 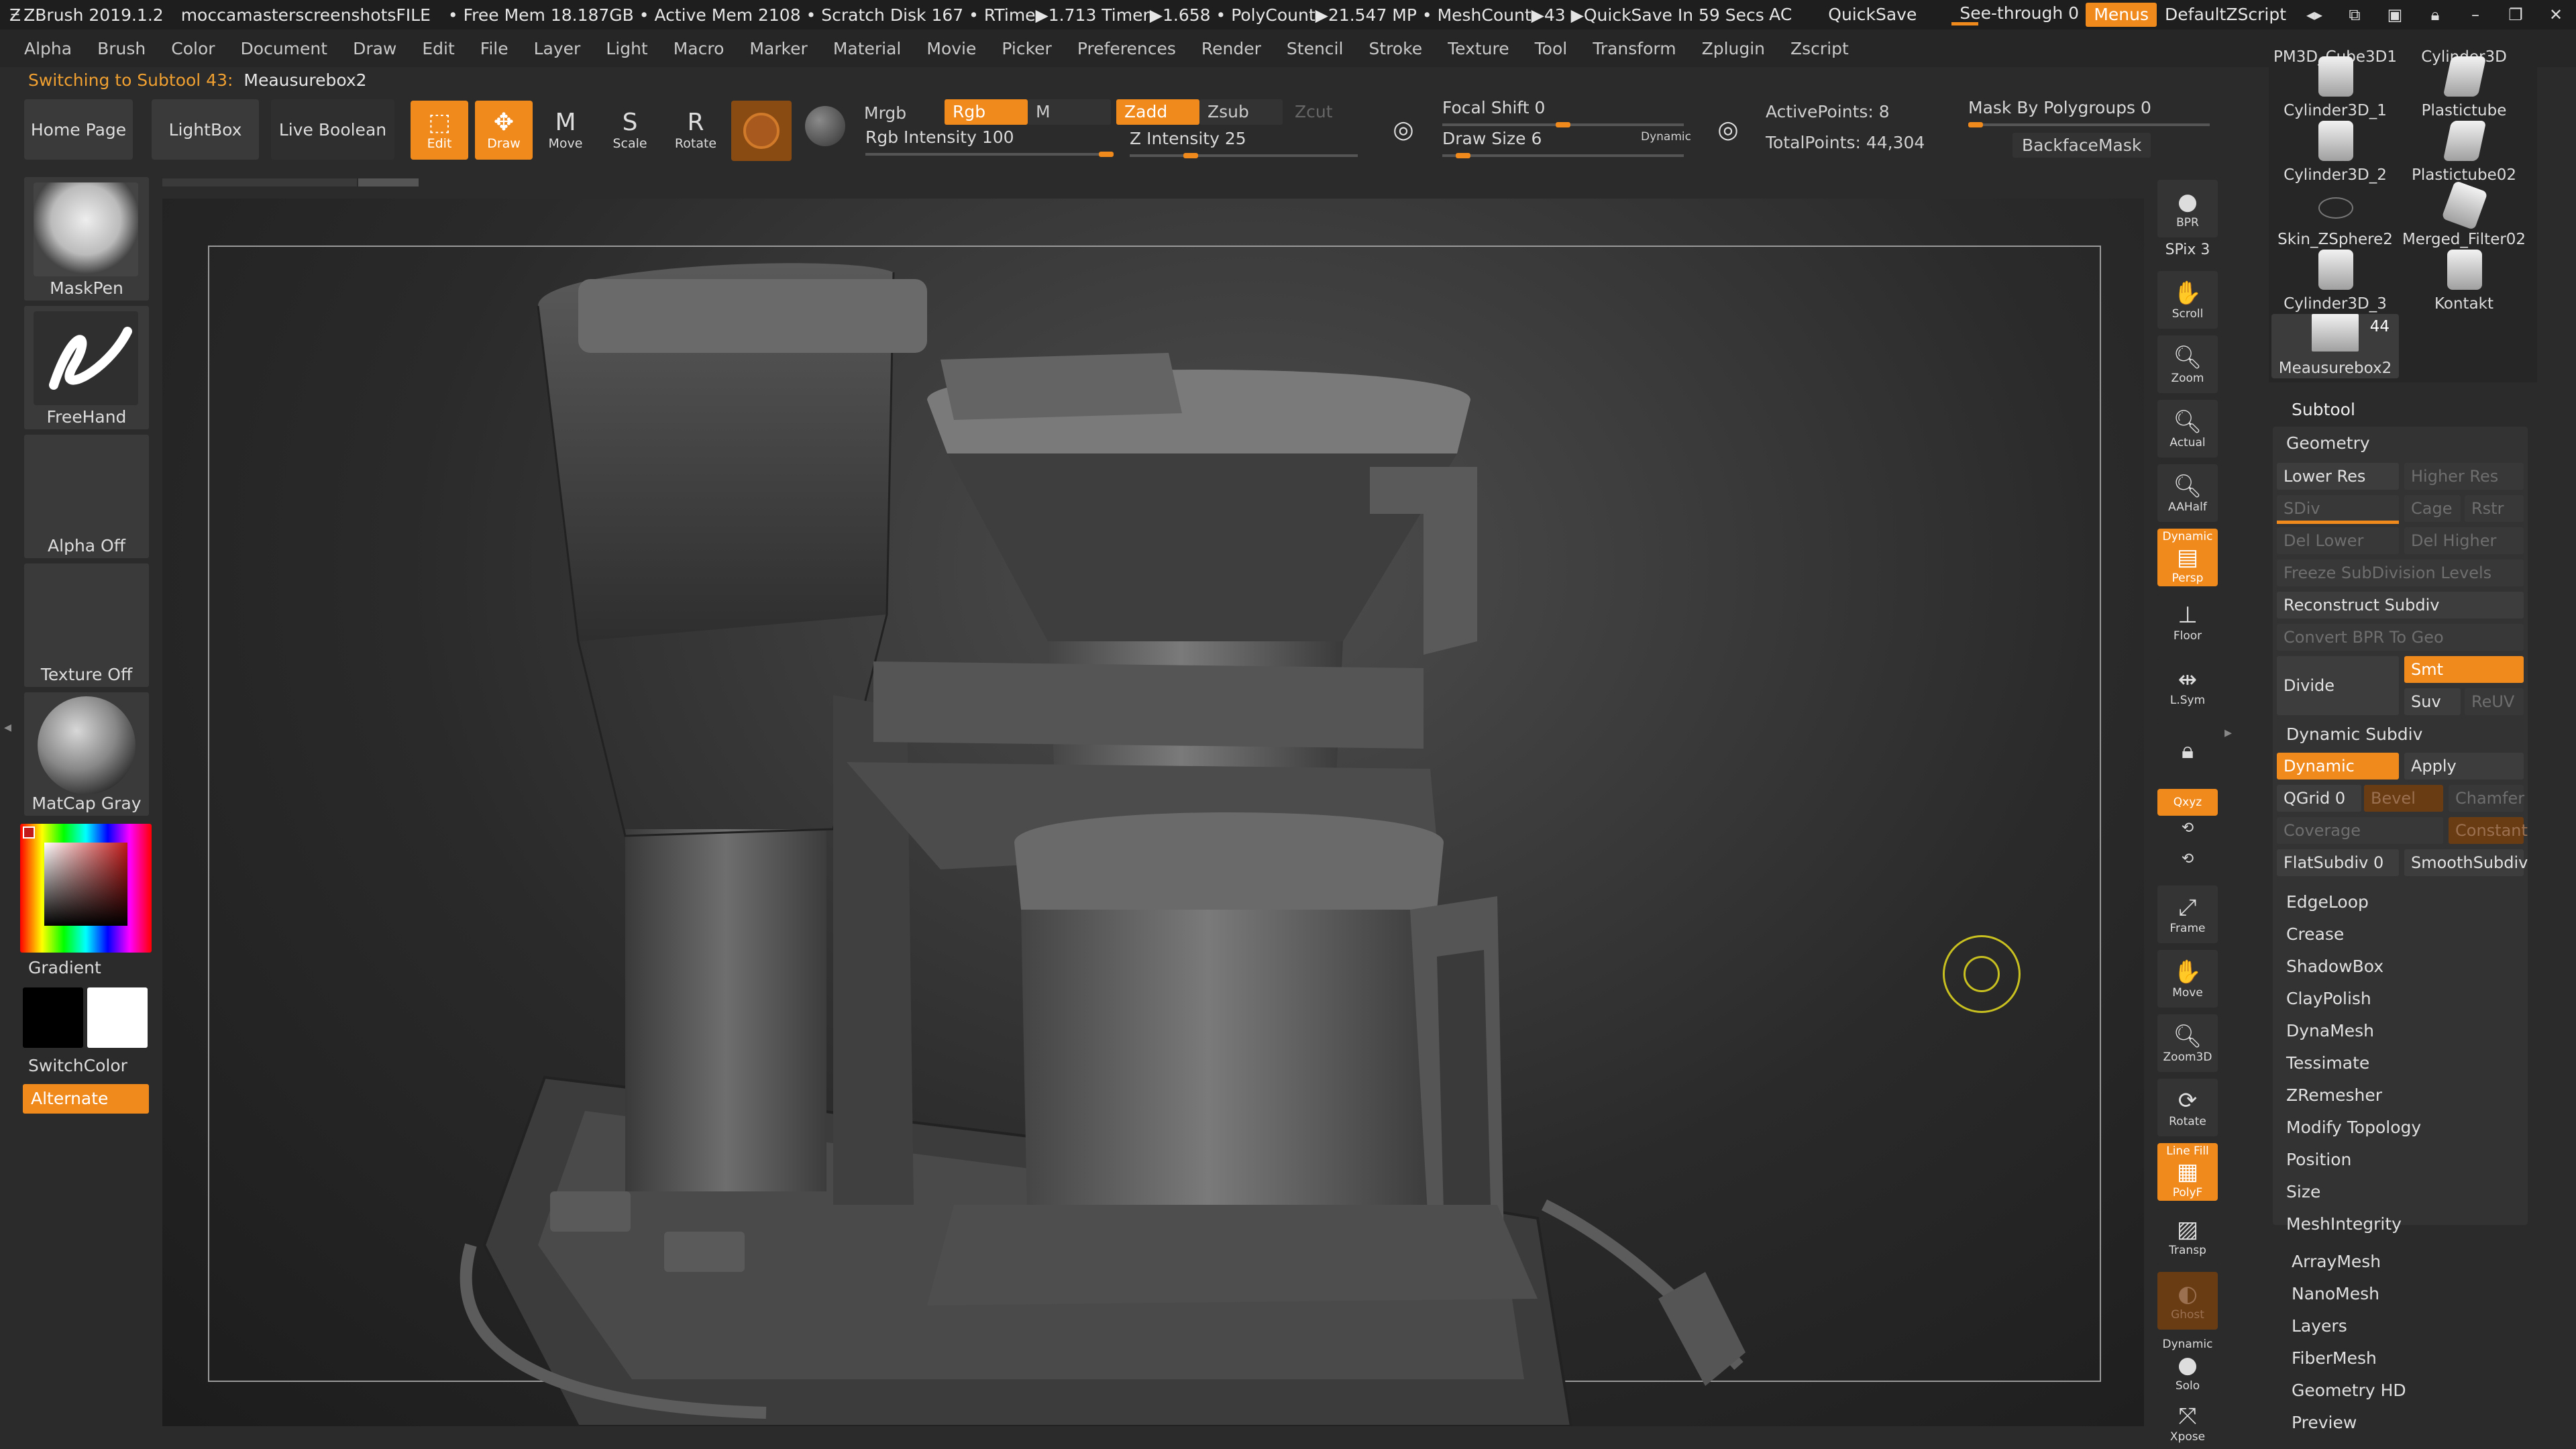 What do you see at coordinates (565, 130) in the screenshot?
I see `move-button: M Move` at bounding box center [565, 130].